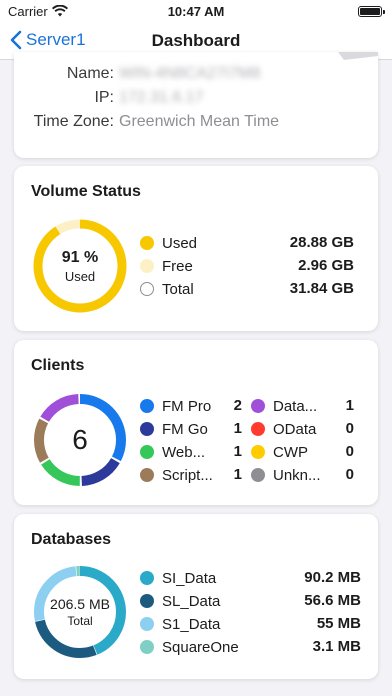 The height and width of the screenshot is (696, 392). I want to click on client-legend-cwp: CWP, so click(279, 452).